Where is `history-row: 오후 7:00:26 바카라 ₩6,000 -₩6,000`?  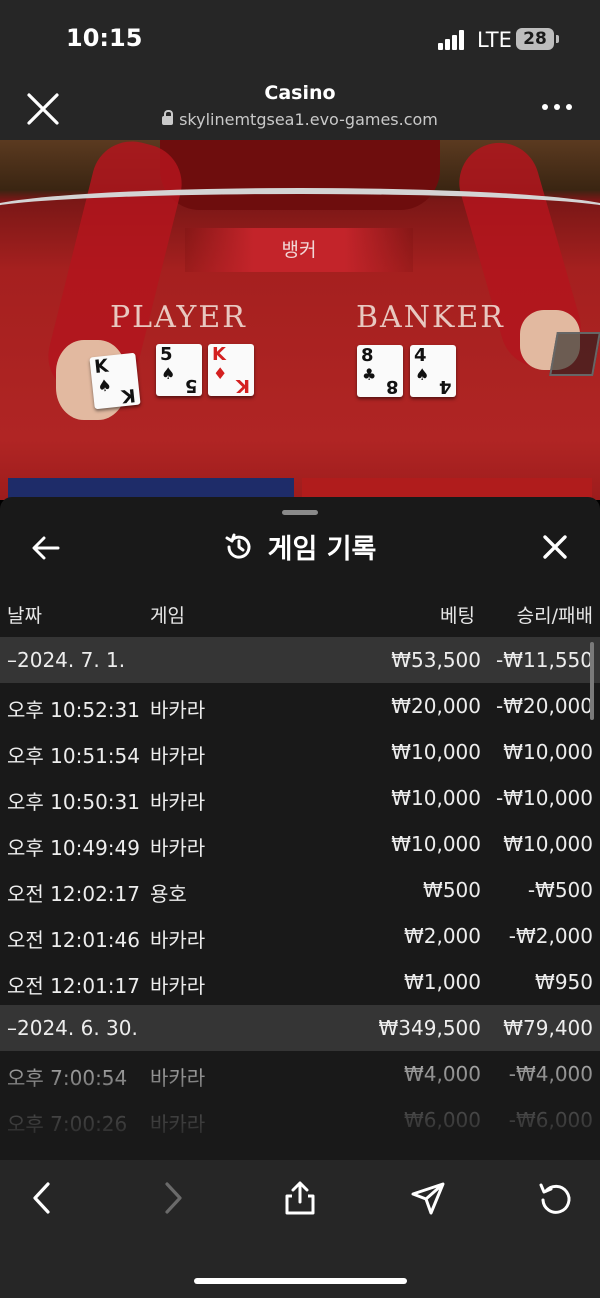 history-row: 오후 7:00:26 바카라 ₩6,000 -₩6,000 is located at coordinates (300, 1120).